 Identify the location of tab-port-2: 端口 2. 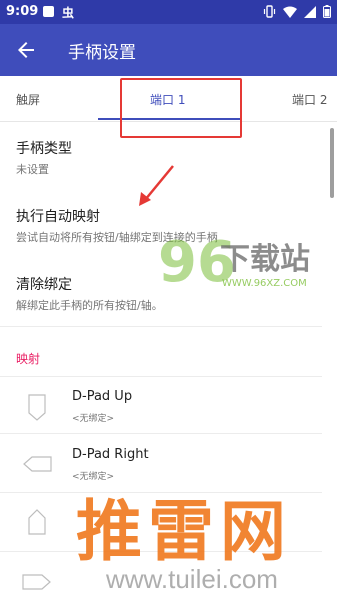
(309, 99).